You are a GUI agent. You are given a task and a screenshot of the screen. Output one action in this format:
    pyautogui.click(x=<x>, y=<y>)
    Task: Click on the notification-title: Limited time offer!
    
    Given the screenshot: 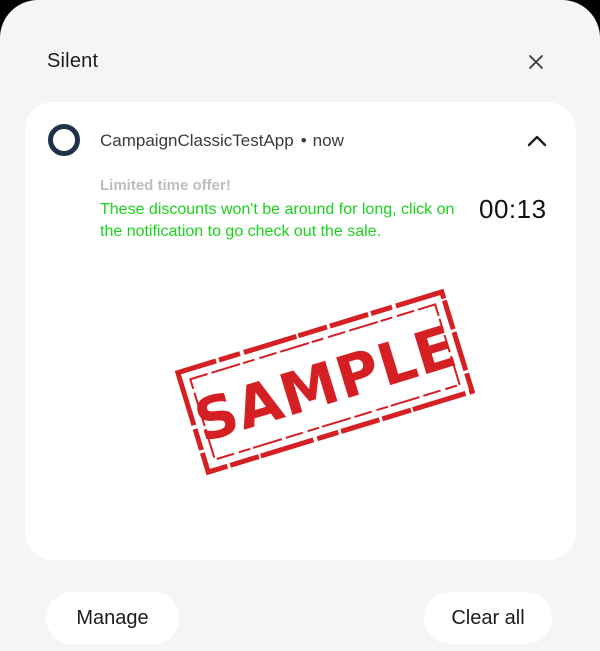 What is the action you would take?
    pyautogui.click(x=165, y=185)
    